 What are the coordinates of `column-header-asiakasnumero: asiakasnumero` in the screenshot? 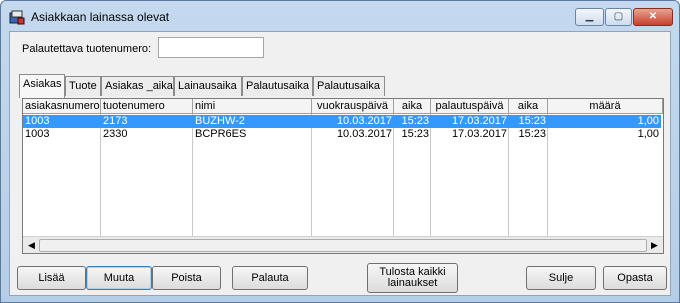 It's located at (62, 106).